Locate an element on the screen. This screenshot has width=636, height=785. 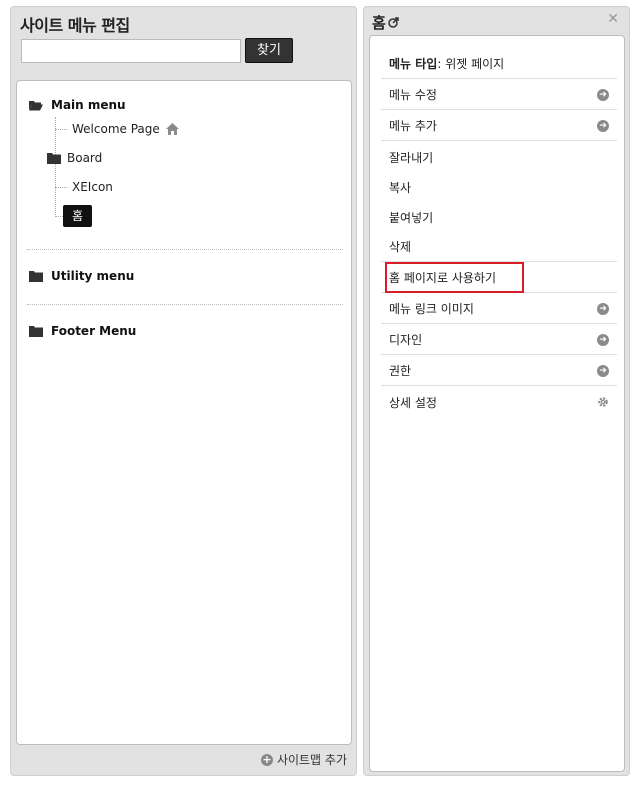
action-label: 홈 페이지로 사용하기 is located at coordinates (442, 278).